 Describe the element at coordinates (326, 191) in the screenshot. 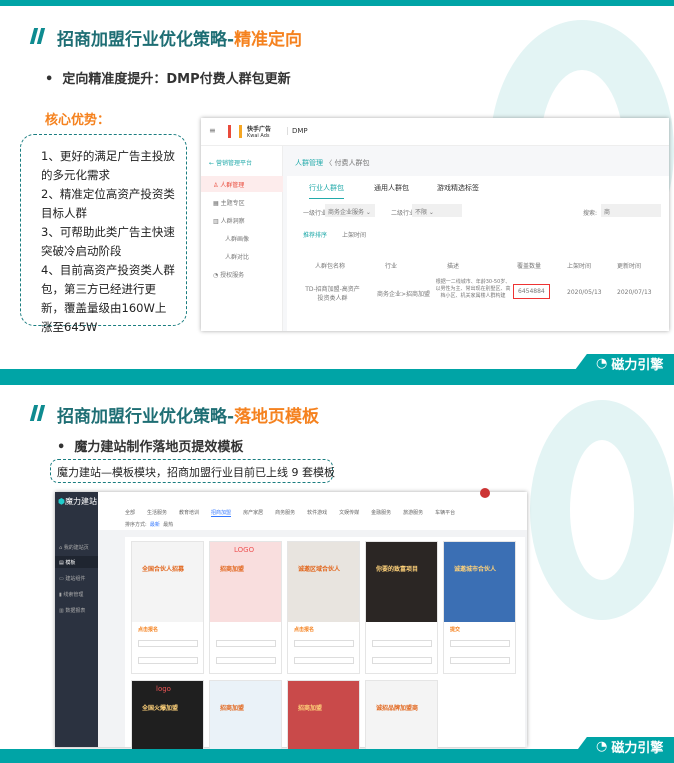

I see `tab: 行业人群包` at that location.